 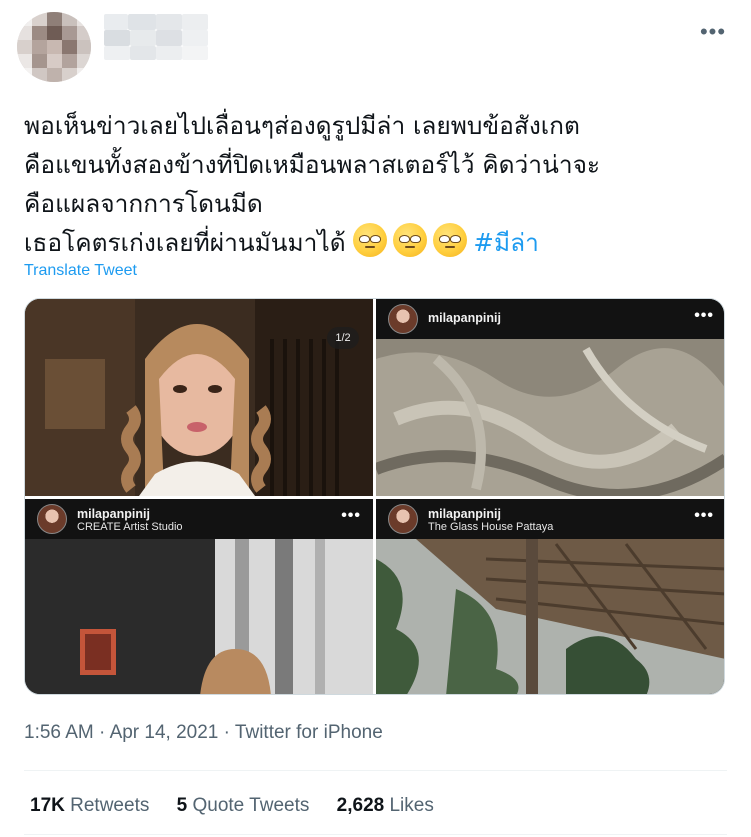 What do you see at coordinates (411, 805) in the screenshot?
I see `likes-label: Likes` at bounding box center [411, 805].